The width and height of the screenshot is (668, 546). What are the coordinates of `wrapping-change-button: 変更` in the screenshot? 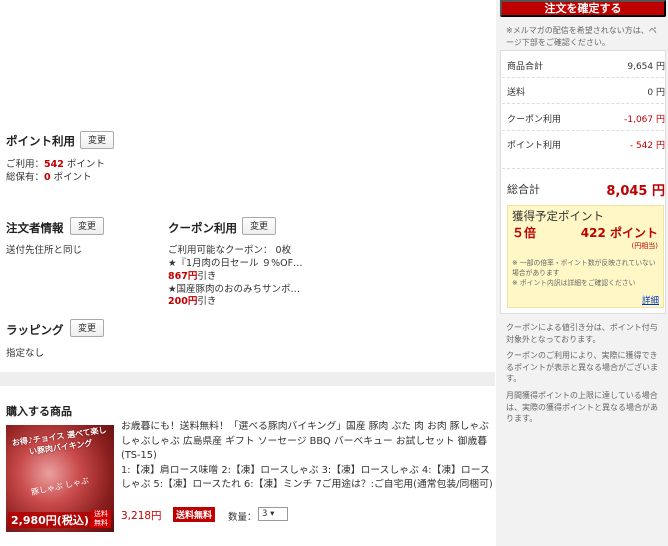 It's located at (87, 328).